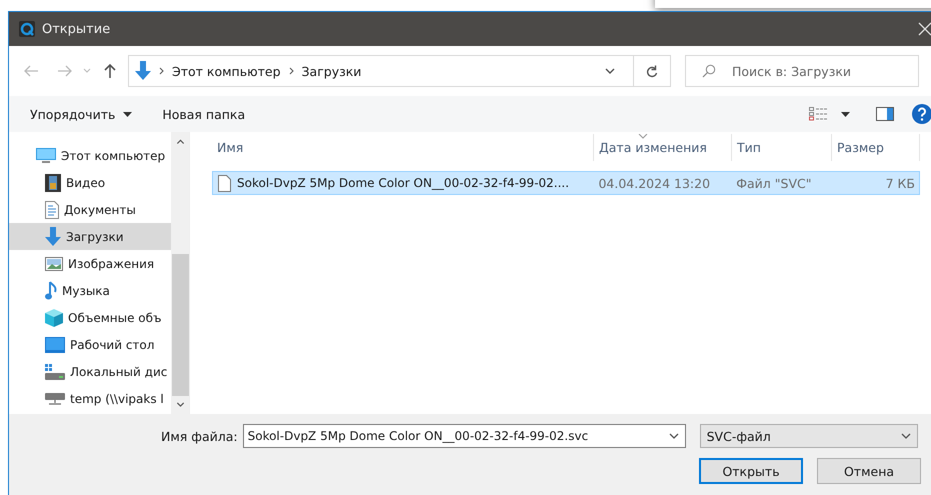 Image resolution: width=931 pixels, height=495 pixels. I want to click on organize-menu: Упорядочить, so click(81, 114).